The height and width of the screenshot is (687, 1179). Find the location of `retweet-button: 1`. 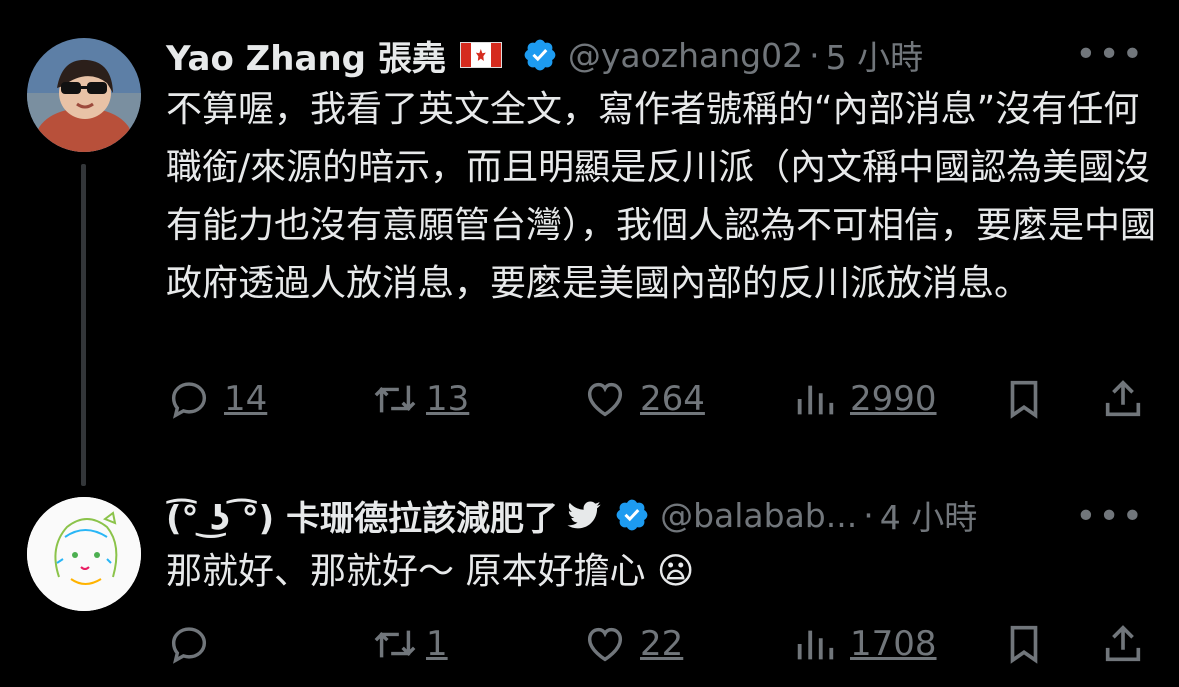

retweet-button: 1 is located at coordinates (410, 644).